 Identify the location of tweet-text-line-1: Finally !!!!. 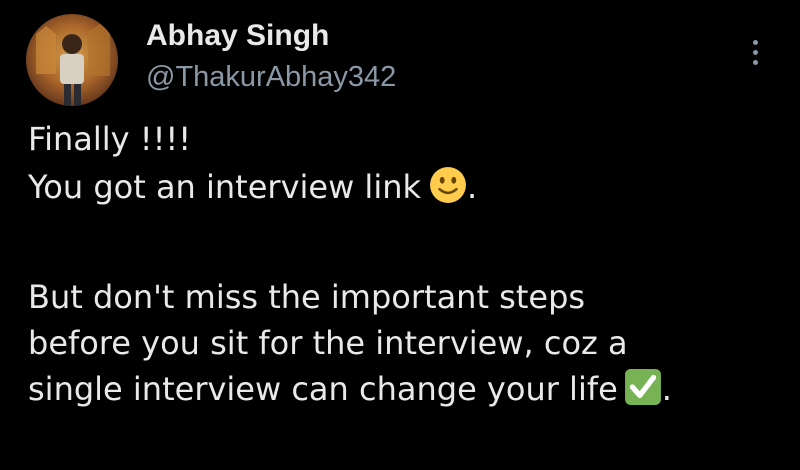
(110, 139).